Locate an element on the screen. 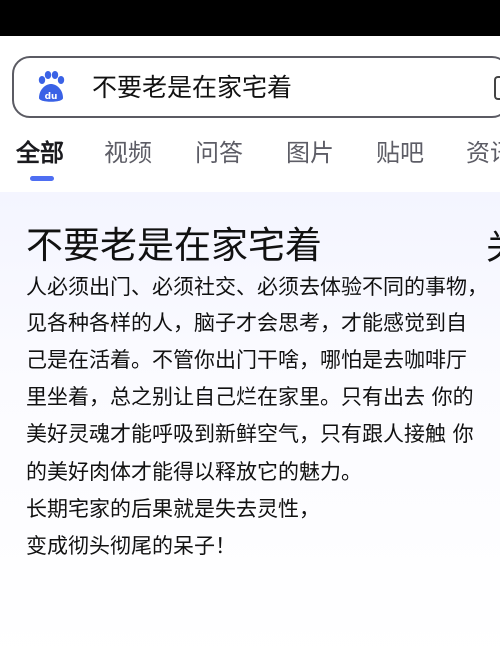  tab-images: 图片 is located at coordinates (310, 153).